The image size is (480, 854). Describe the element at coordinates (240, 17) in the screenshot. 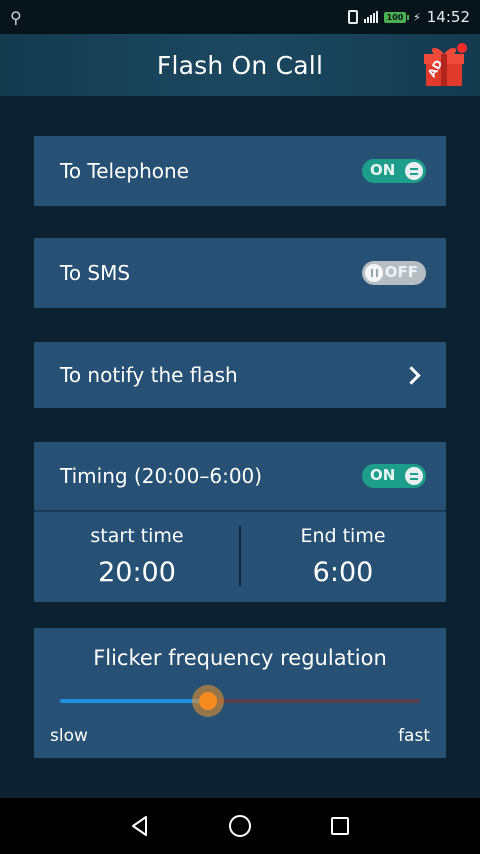

I see `status-bar: ⚲ 100 ⚡ 14:52` at that location.